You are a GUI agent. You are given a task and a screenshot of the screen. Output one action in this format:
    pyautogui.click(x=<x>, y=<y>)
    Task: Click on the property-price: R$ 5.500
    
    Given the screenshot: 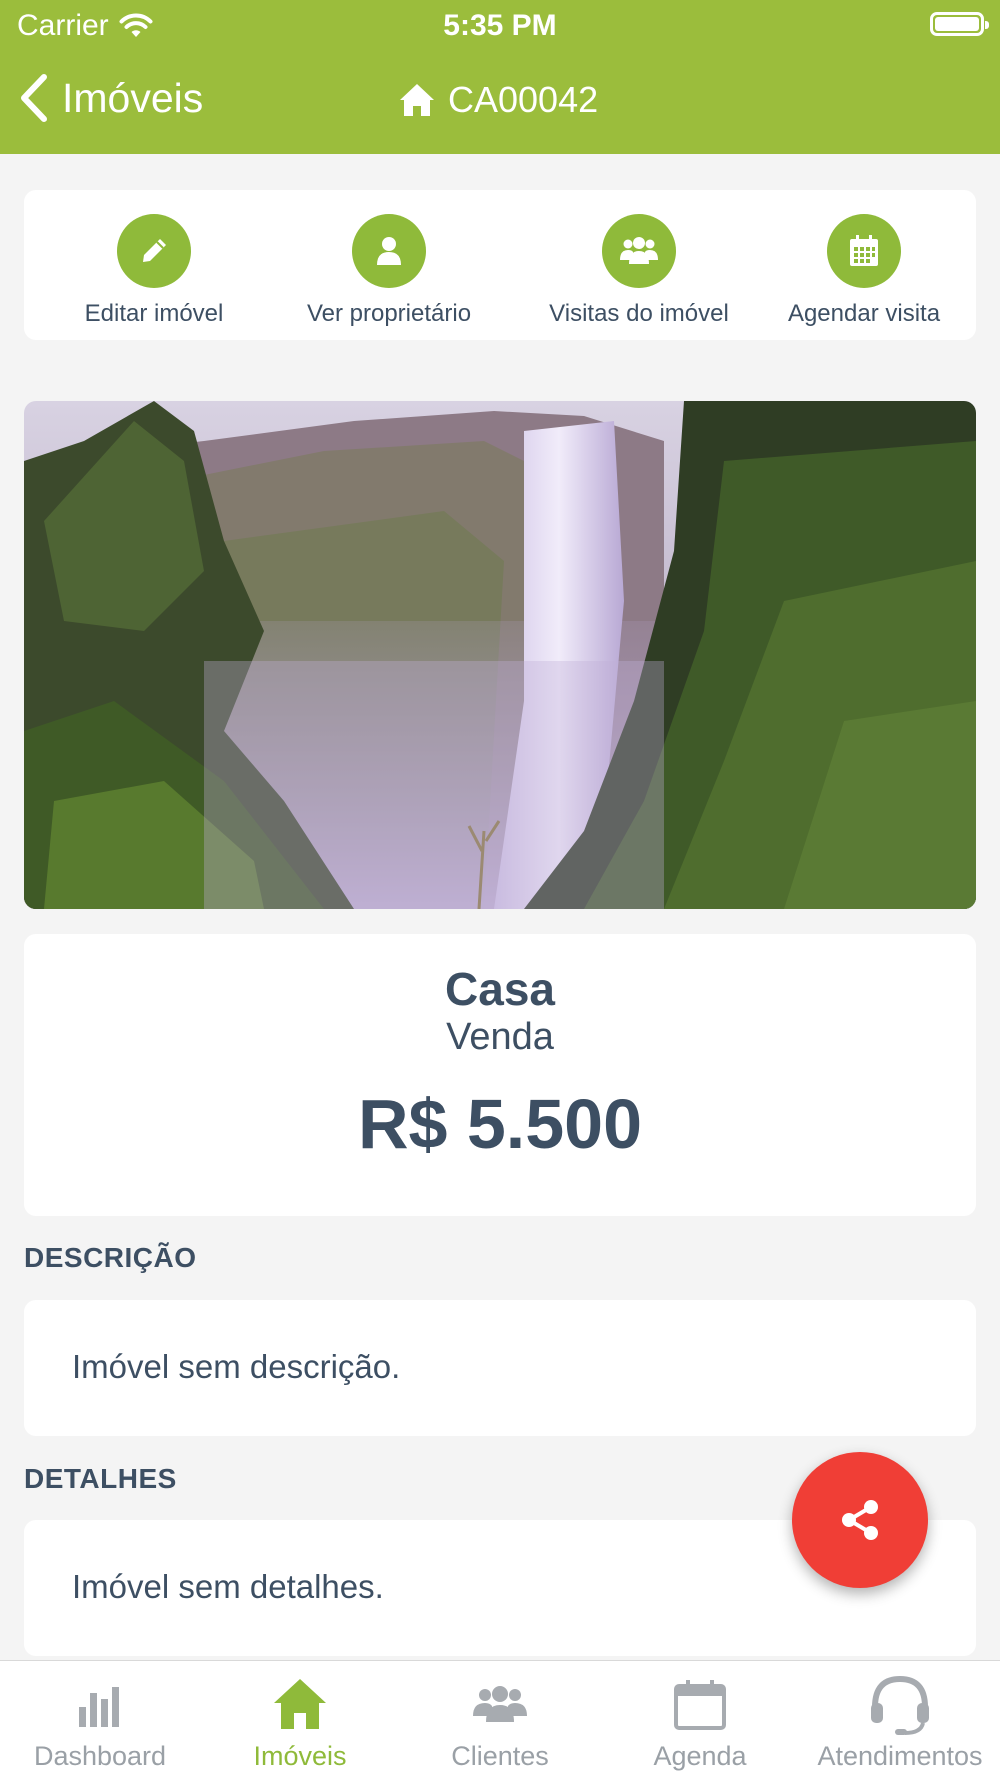 What is the action you would take?
    pyautogui.click(x=500, y=1124)
    